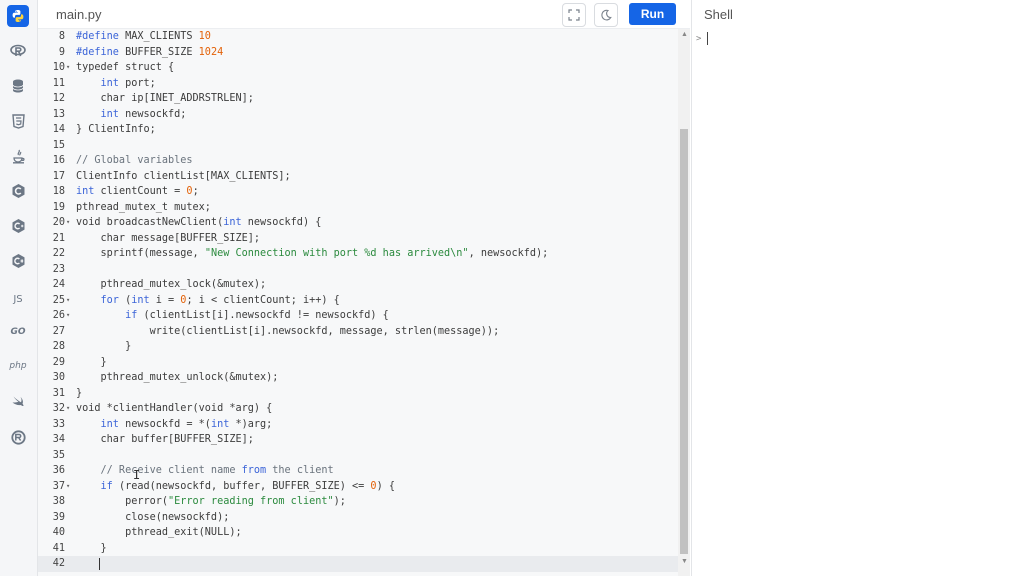 This screenshot has width=1024, height=576. I want to click on code-line: 38 perror("Error reading from client");, so click(358, 502).